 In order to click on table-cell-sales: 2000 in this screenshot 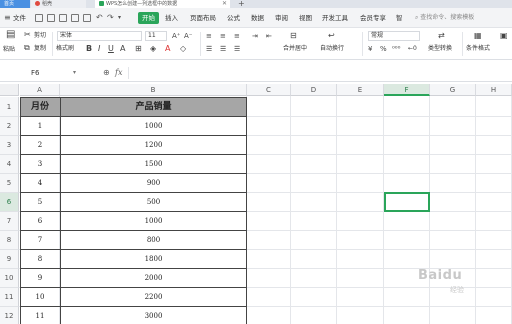, I will do `click(153, 278)`.